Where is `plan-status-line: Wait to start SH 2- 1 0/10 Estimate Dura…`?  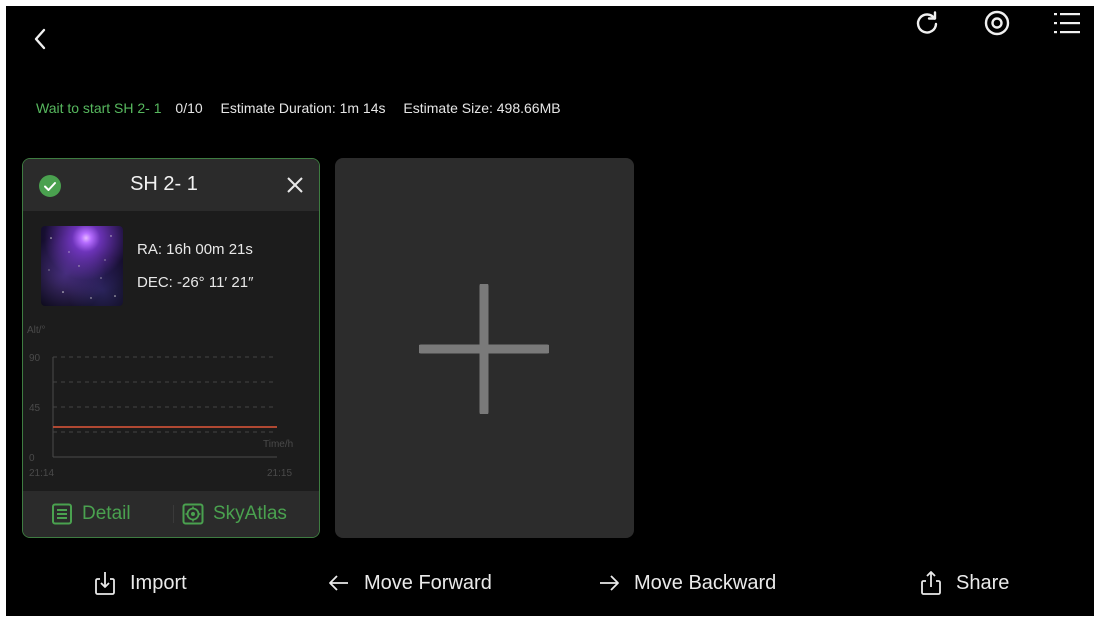
plan-status-line: Wait to start SH 2- 1 0/10 Estimate Dura… is located at coordinates (305, 109).